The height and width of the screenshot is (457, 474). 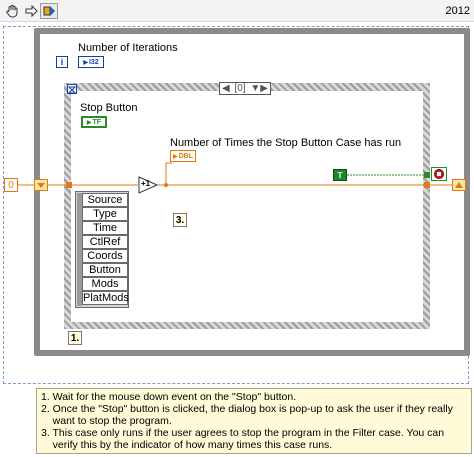 I want to click on shift-register-left, so click(x=41, y=185).